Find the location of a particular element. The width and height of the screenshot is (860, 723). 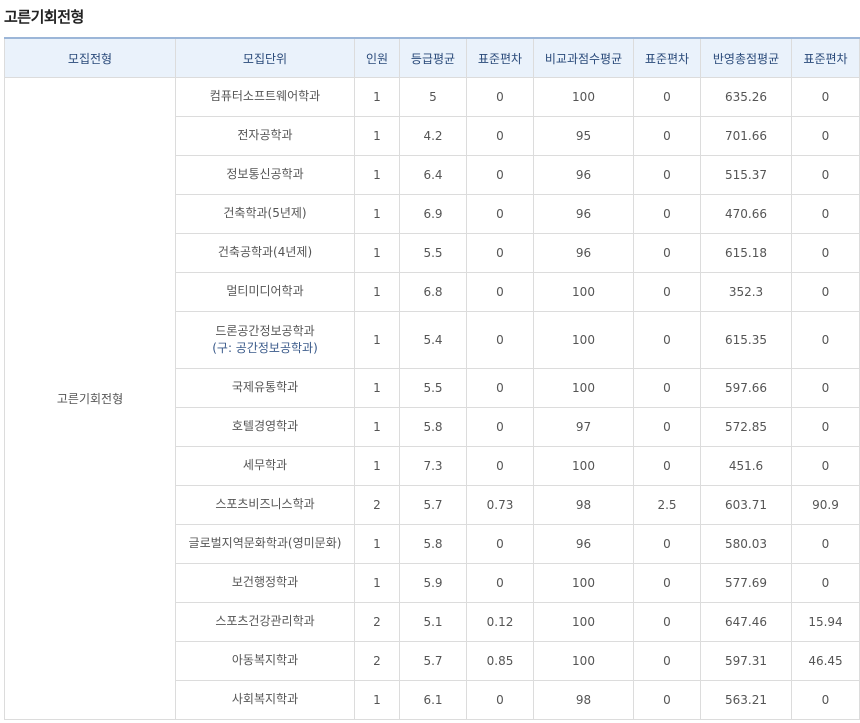

department-cell: 멀티미디어학과 is located at coordinates (265, 292).